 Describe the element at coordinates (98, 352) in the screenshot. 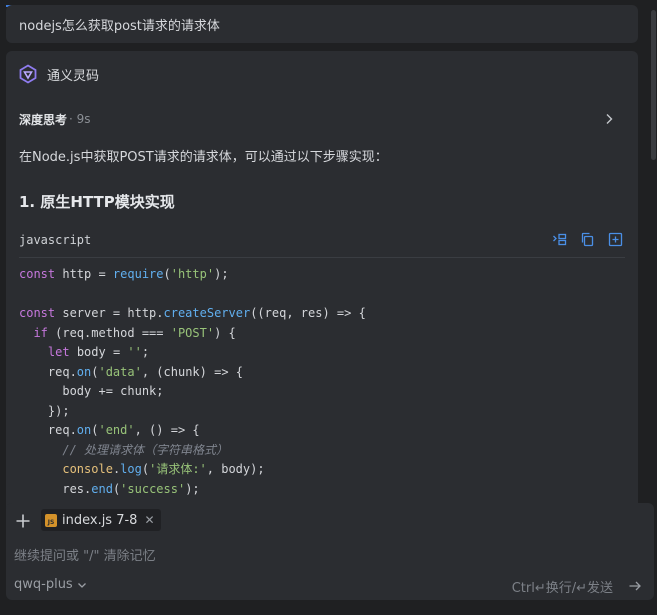

I see `code-line: let body = '';` at that location.